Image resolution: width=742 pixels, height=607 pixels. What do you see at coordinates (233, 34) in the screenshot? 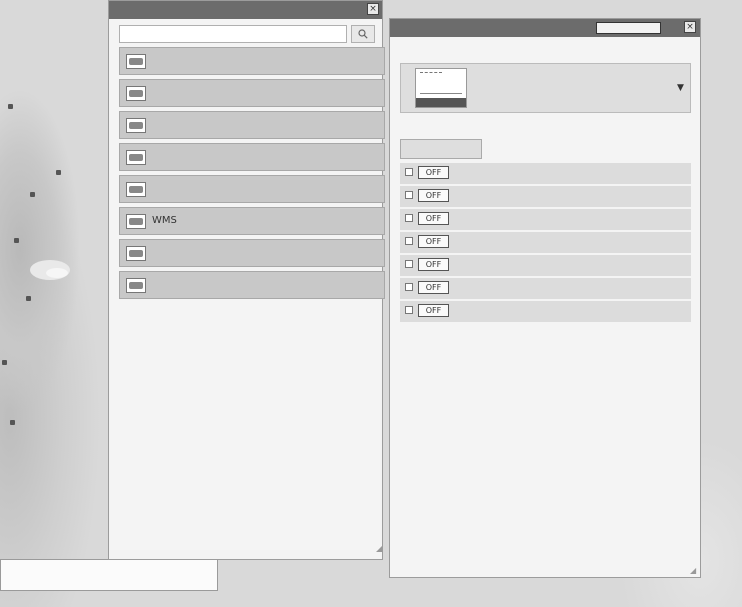
I see `search-input` at bounding box center [233, 34].